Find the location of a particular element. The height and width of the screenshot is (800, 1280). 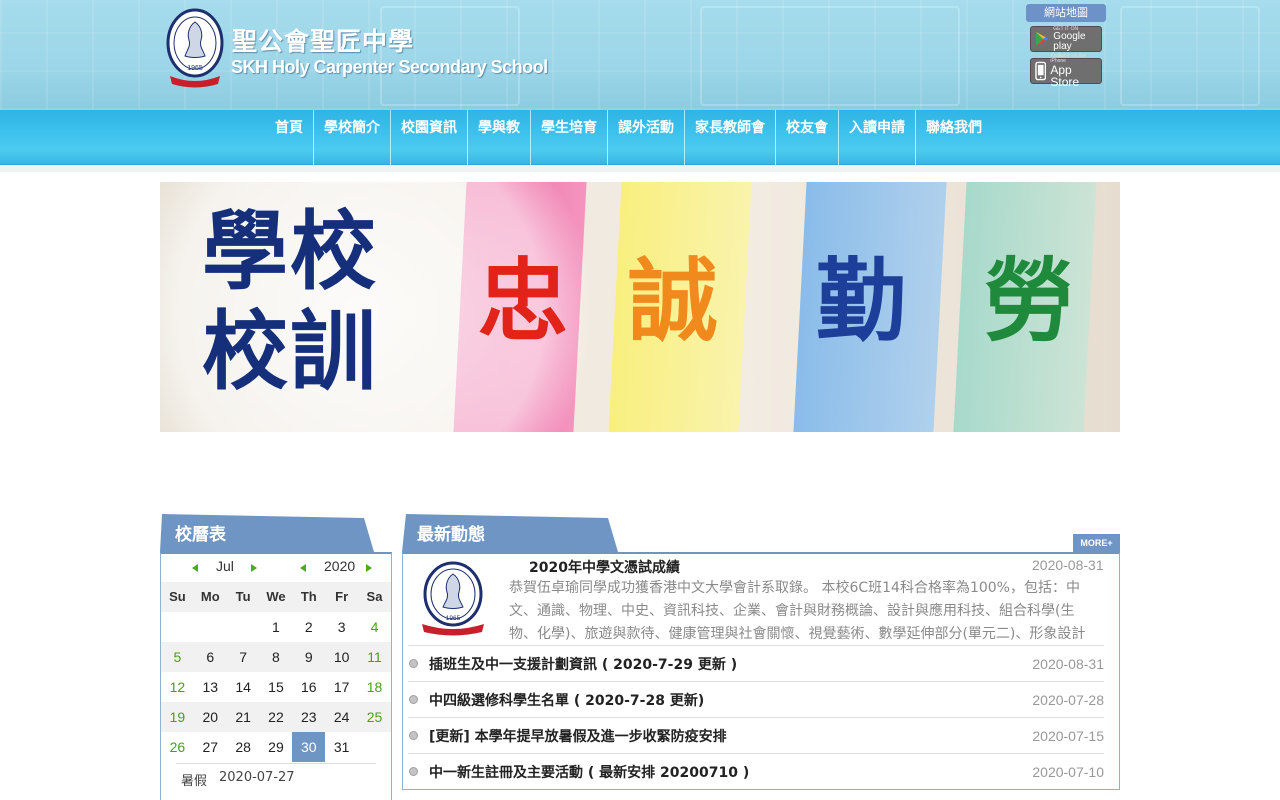

nav-item-pta: 家長教師會 is located at coordinates (730, 137).